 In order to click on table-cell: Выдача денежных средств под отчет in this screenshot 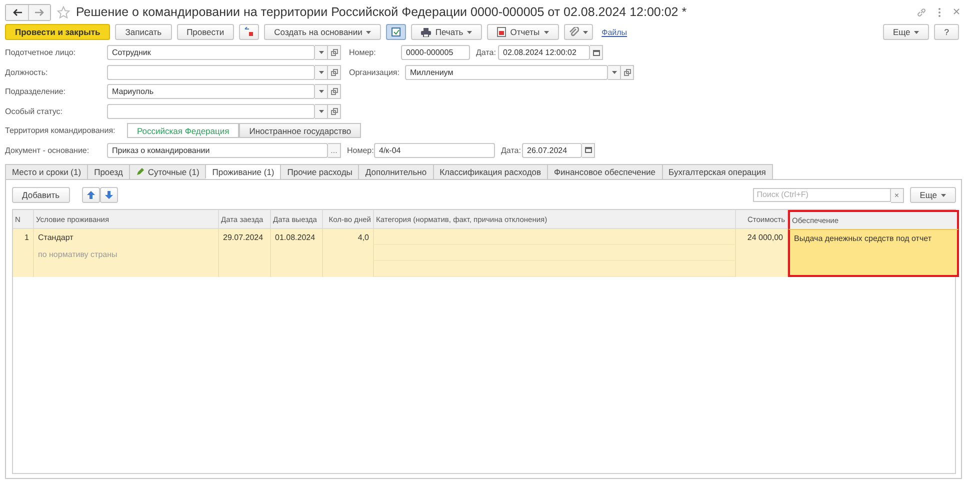, I will do `click(873, 253)`.